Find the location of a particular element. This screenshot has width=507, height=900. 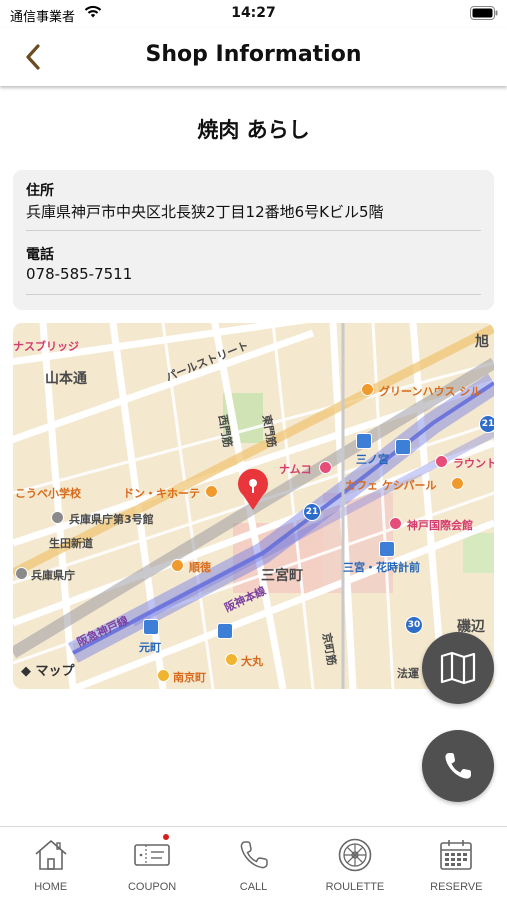

tab-call: CALL is located at coordinates (253, 863).